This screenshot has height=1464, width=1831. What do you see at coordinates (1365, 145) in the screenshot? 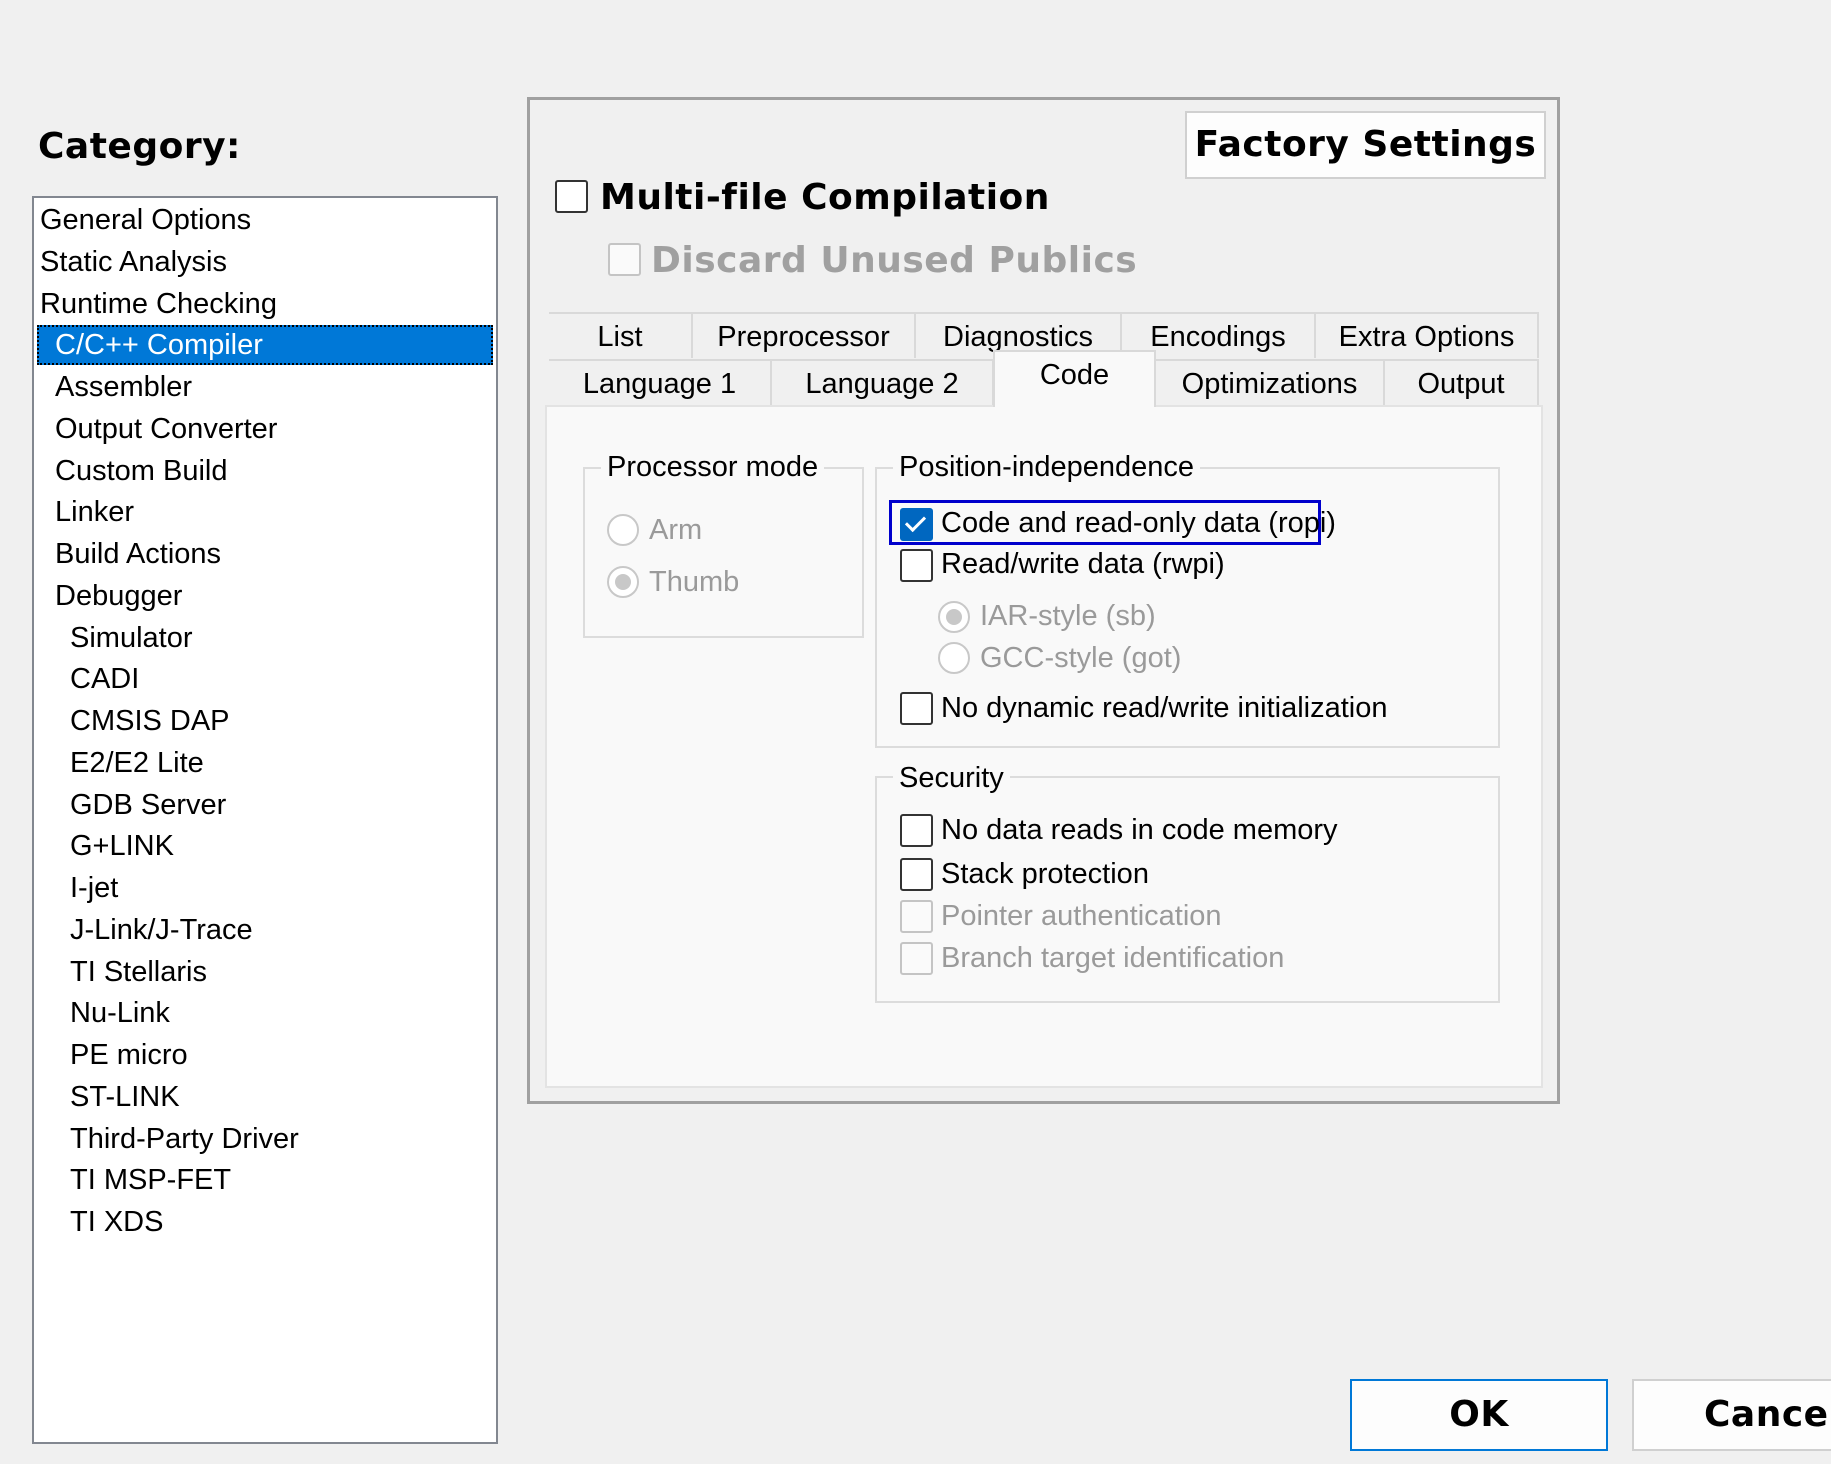
I see `factory-settings-button: Factory Settings` at bounding box center [1365, 145].